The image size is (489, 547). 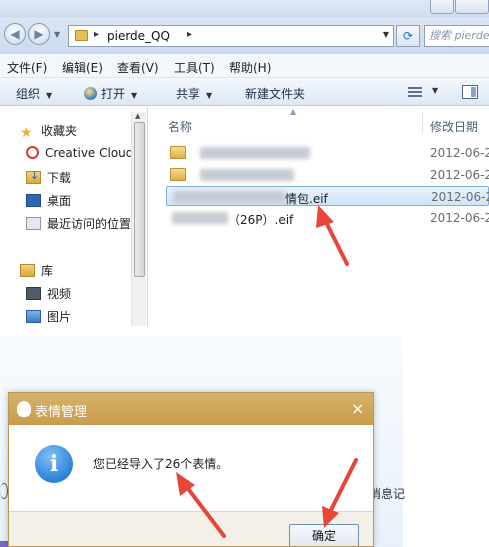 What do you see at coordinates (32, 152) in the screenshot?
I see `creative-cloud-icon` at bounding box center [32, 152].